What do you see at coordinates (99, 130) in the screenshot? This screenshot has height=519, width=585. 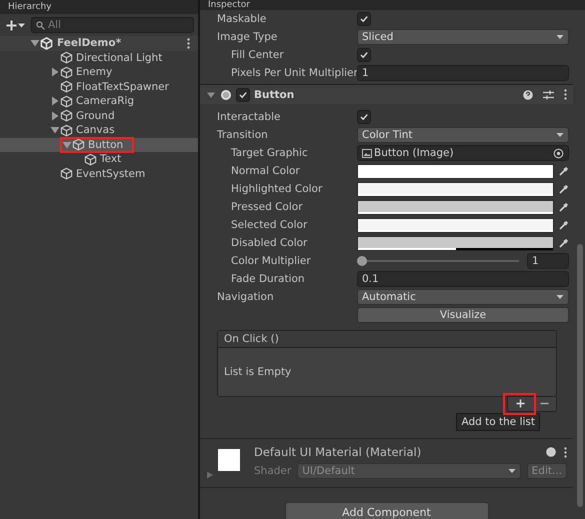 I see `tree-item: Canvas` at bounding box center [99, 130].